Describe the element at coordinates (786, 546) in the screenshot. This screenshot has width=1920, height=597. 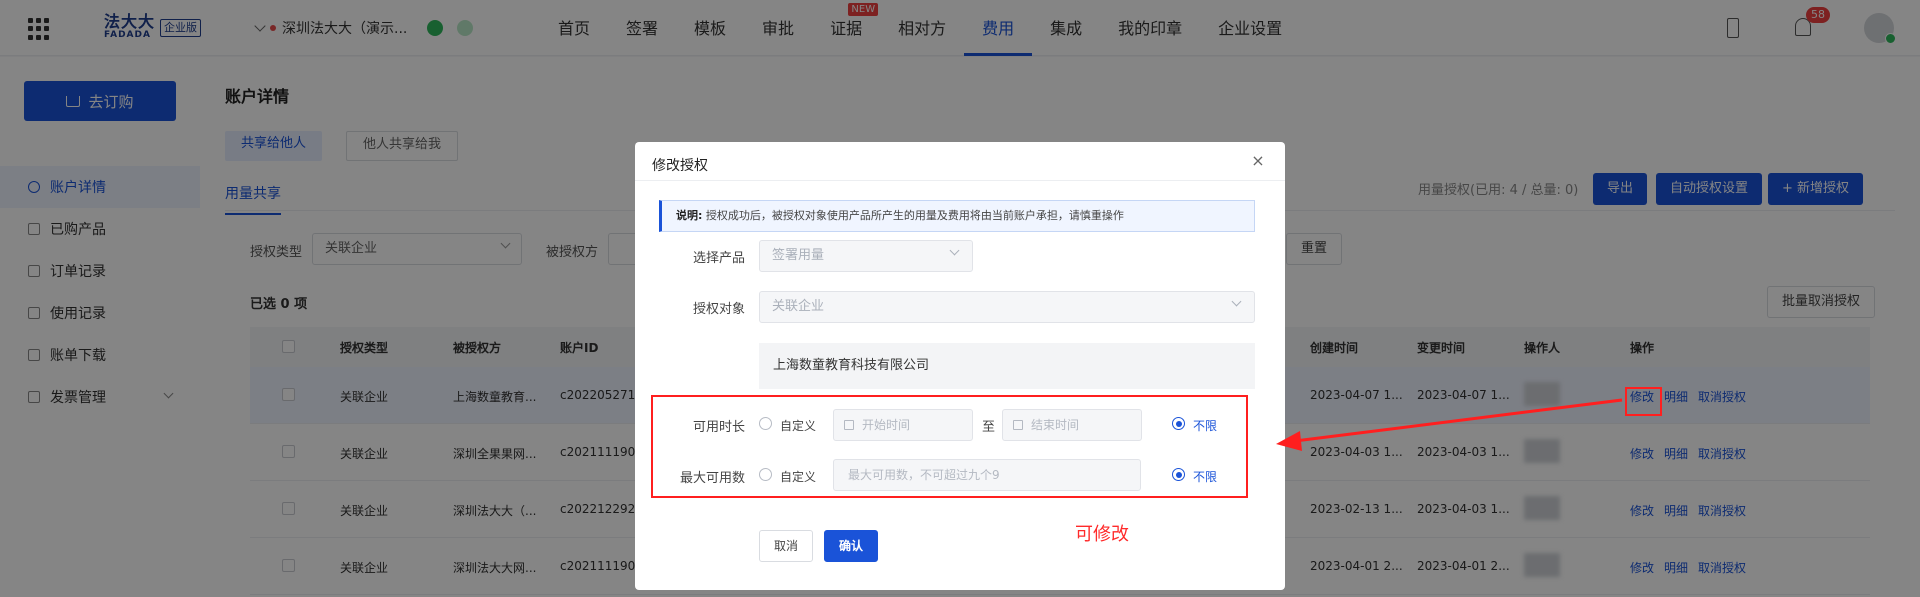
I see `cancel-button: 取消` at that location.